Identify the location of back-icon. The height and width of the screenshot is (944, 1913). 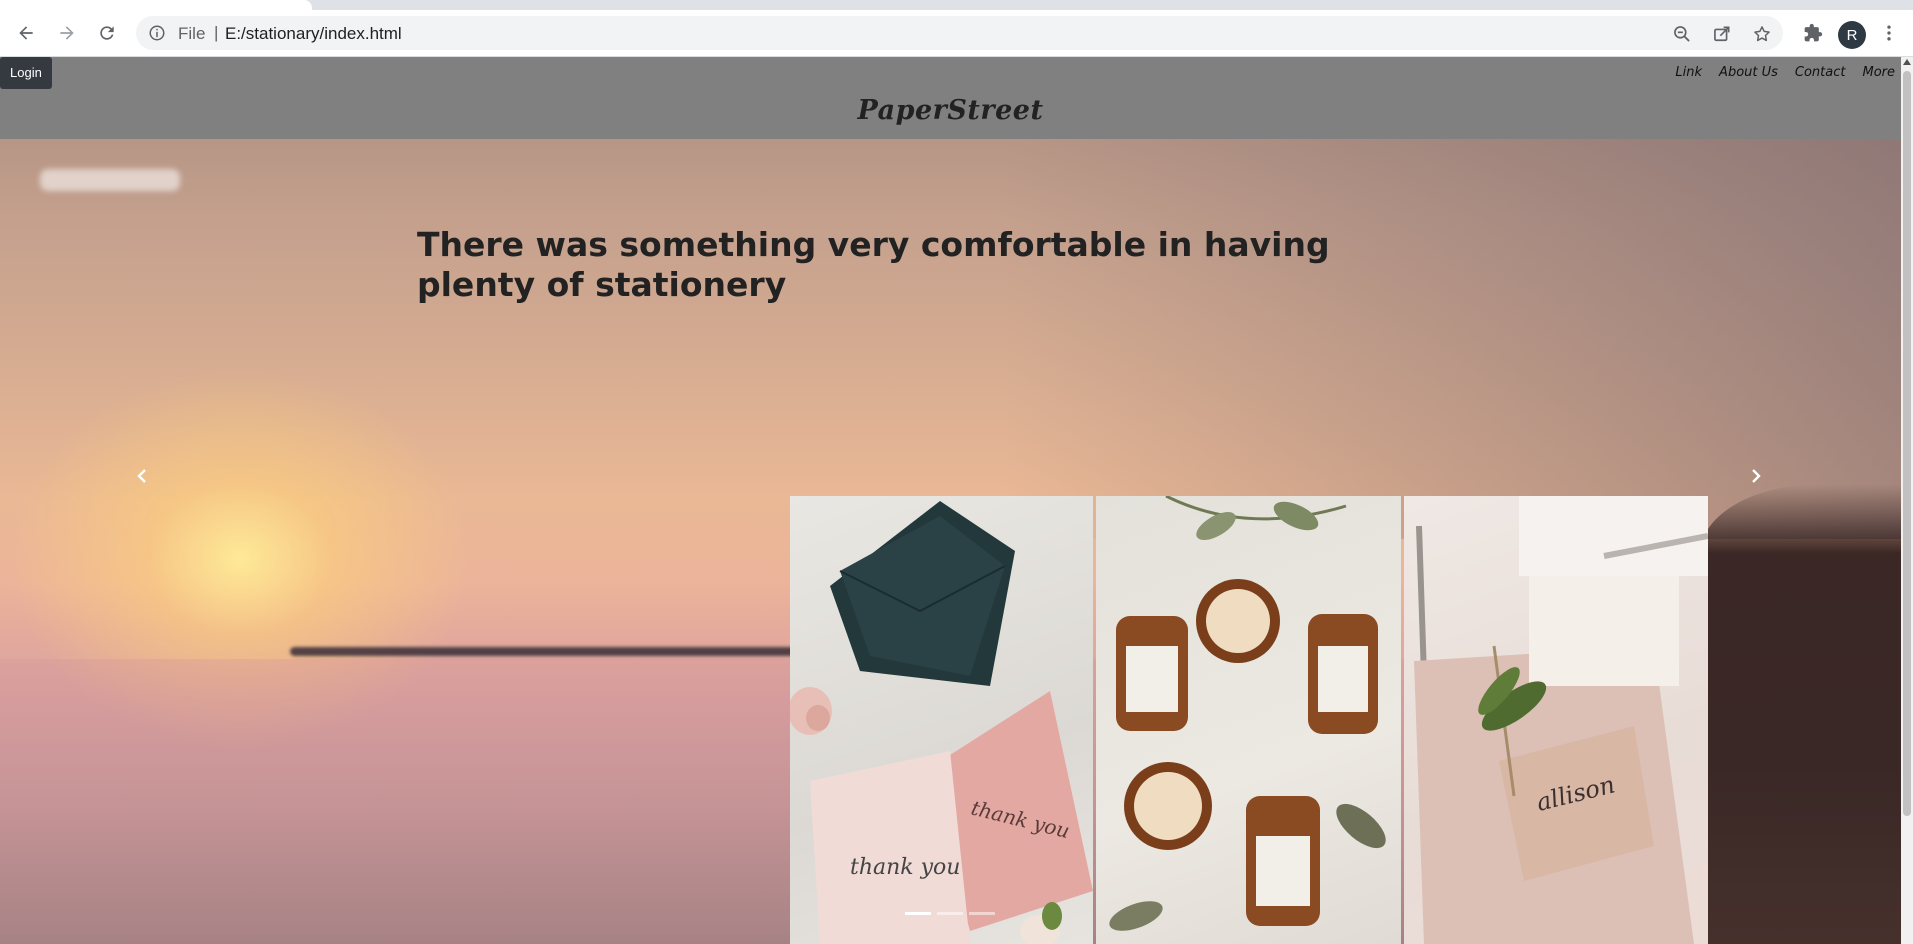
(26, 33).